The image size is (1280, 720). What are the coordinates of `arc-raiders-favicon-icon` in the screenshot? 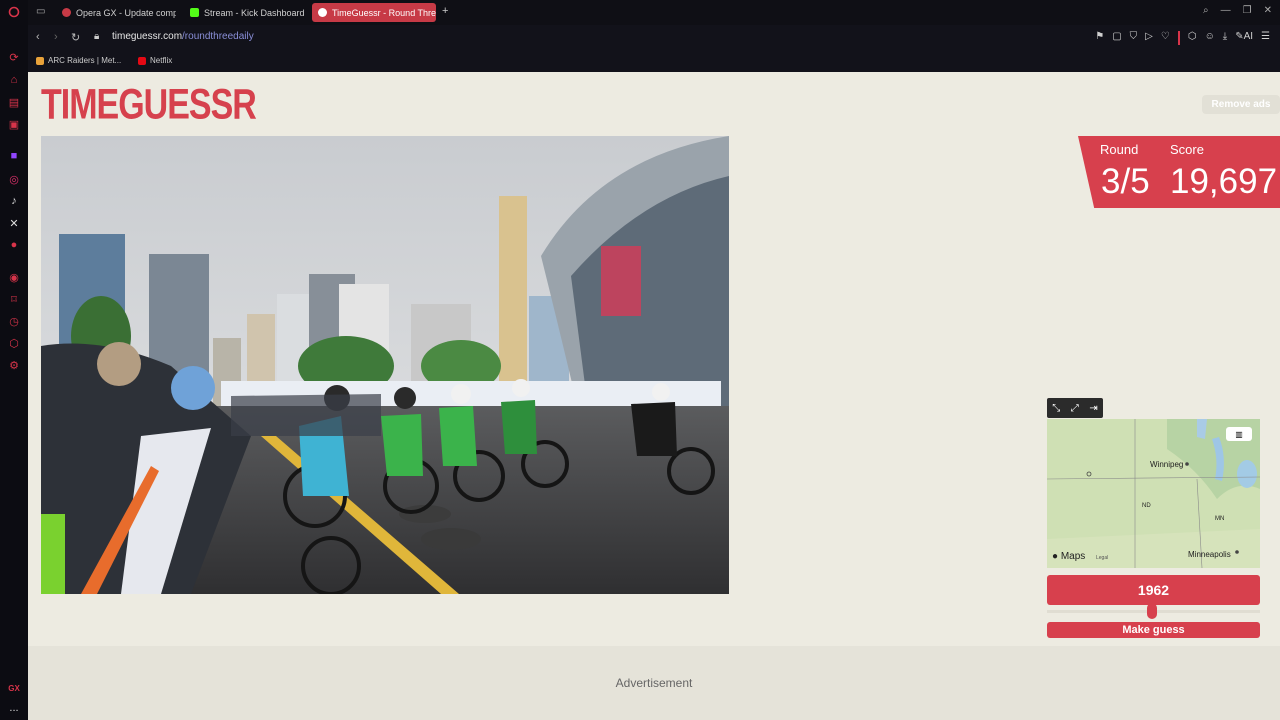 It's located at (40, 60).